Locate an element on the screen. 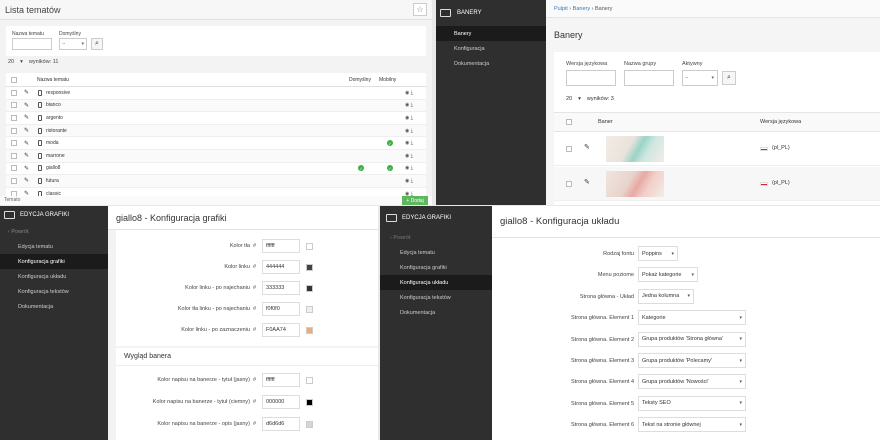 The width and height of the screenshot is (880, 440). color-hex-input: f0f0f0 is located at coordinates (281, 309).